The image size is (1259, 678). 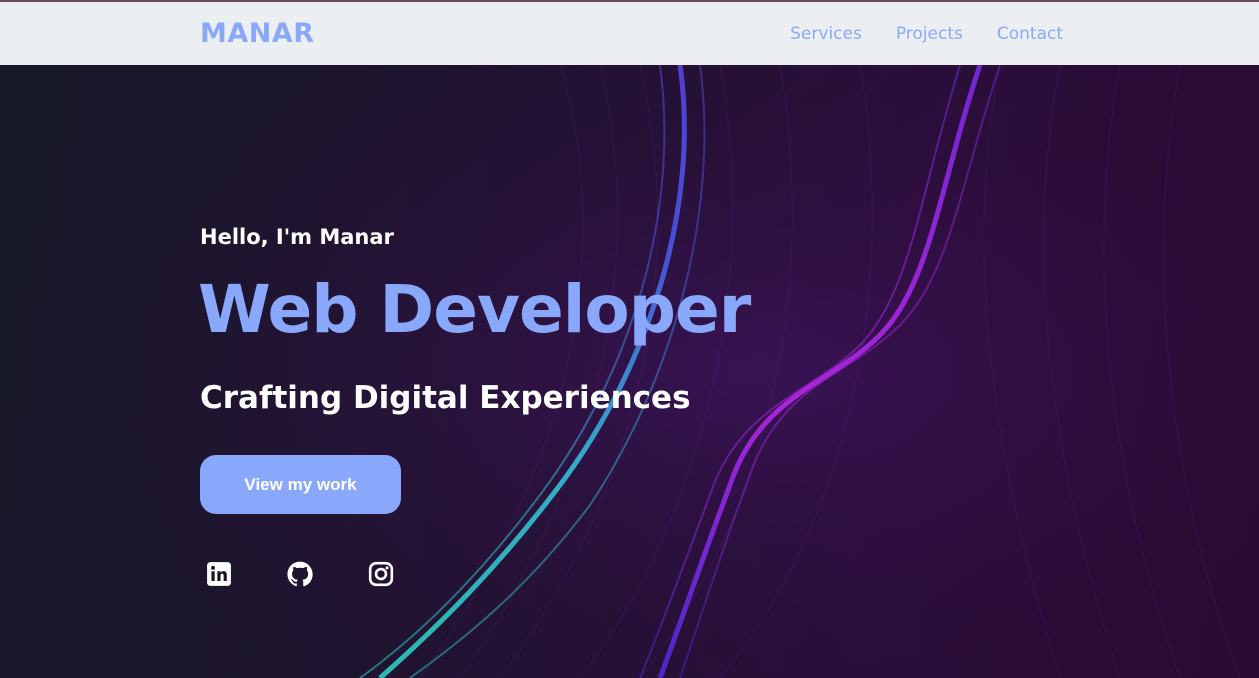 What do you see at coordinates (929, 34) in the screenshot?
I see `nav-link-projects: Projects` at bounding box center [929, 34].